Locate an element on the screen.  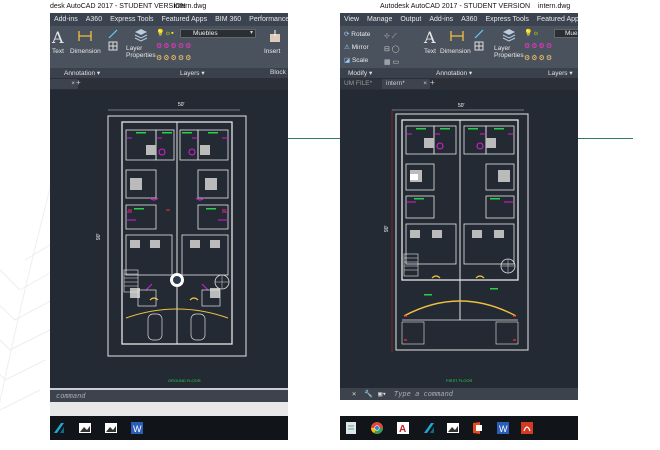
chevron-down-icon: ▾ is located at coordinates (251, 32).